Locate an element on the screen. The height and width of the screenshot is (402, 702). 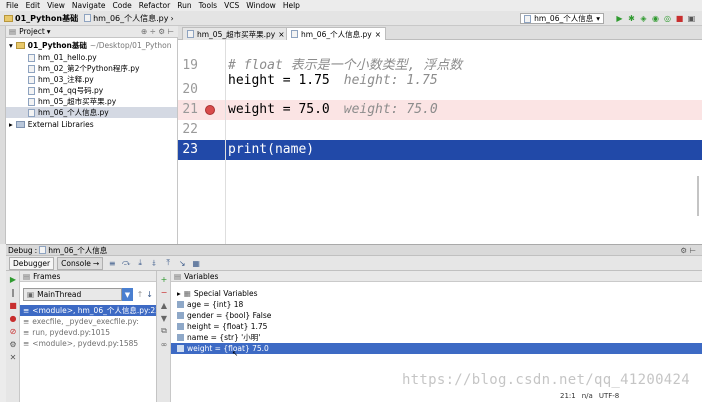
menu-refactor: Refactor is located at coordinates (154, 5).